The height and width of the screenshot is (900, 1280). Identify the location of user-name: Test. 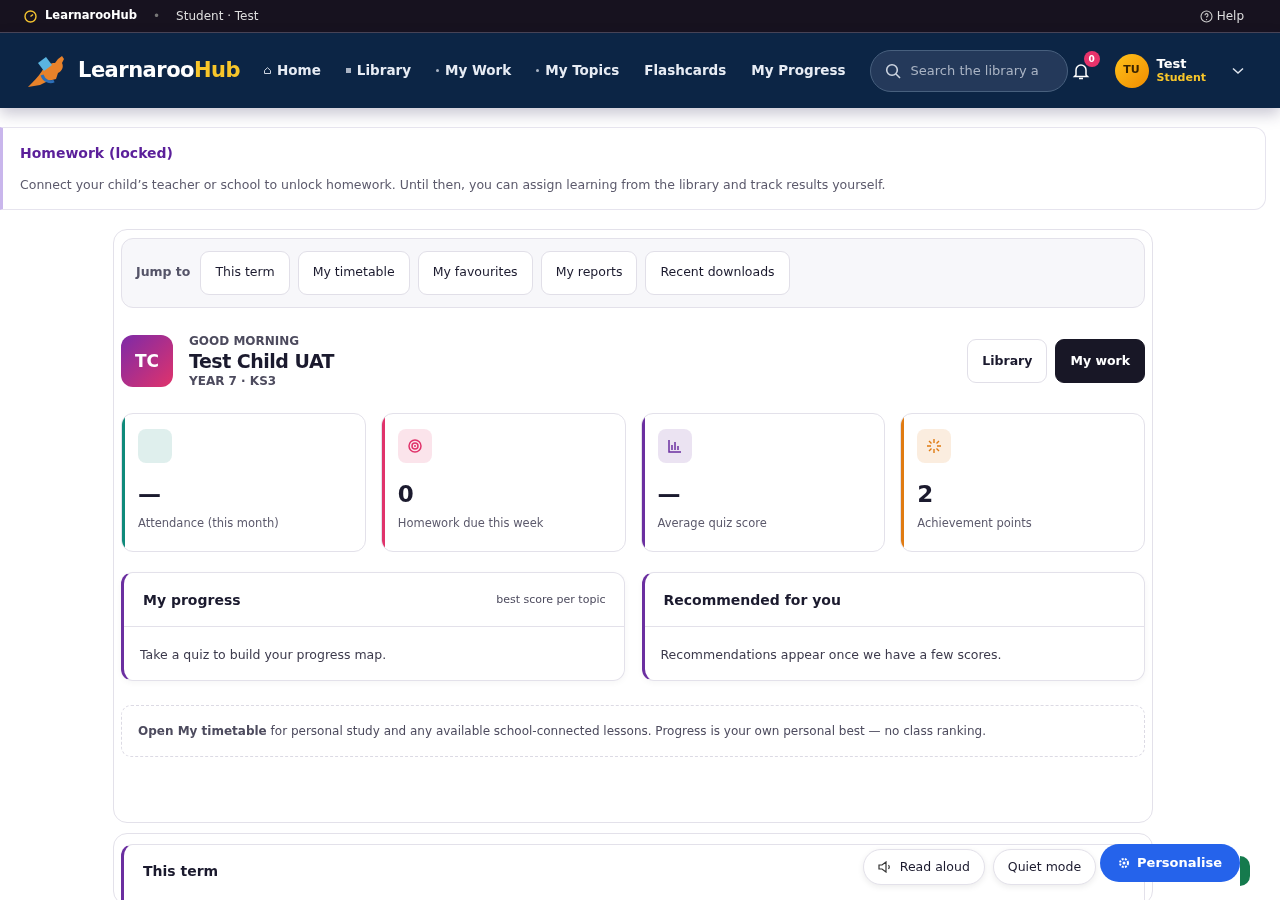
(1172, 64).